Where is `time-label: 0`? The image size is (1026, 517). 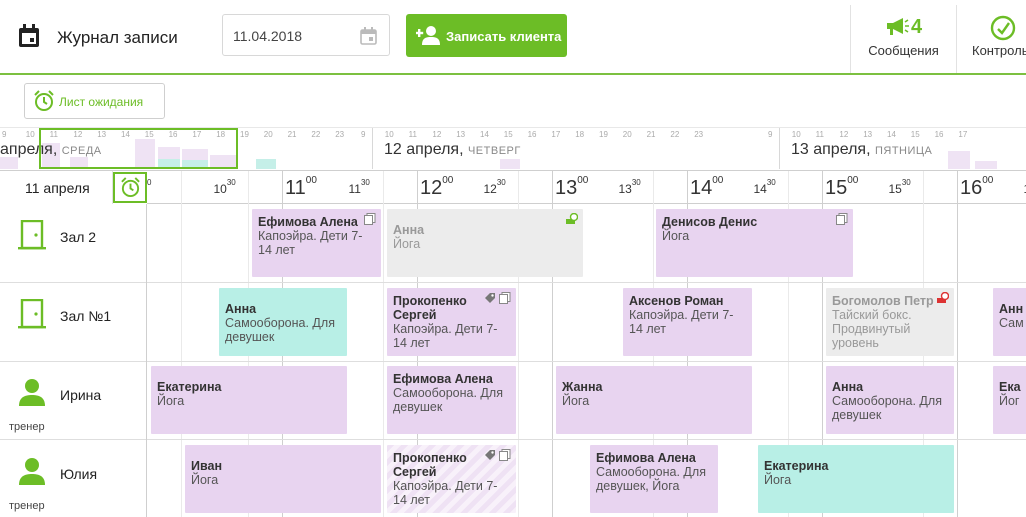
time-label: 0 is located at coordinates (149, 182).